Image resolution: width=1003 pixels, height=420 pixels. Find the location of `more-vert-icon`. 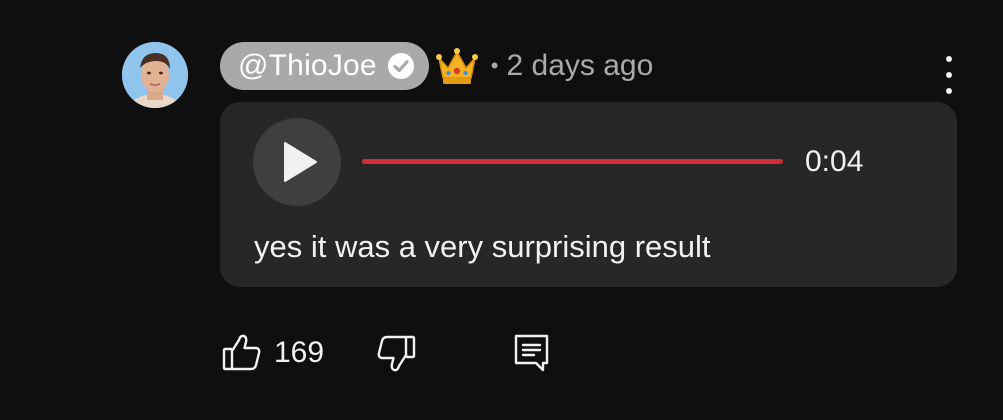

more-vert-icon is located at coordinates (949, 75).